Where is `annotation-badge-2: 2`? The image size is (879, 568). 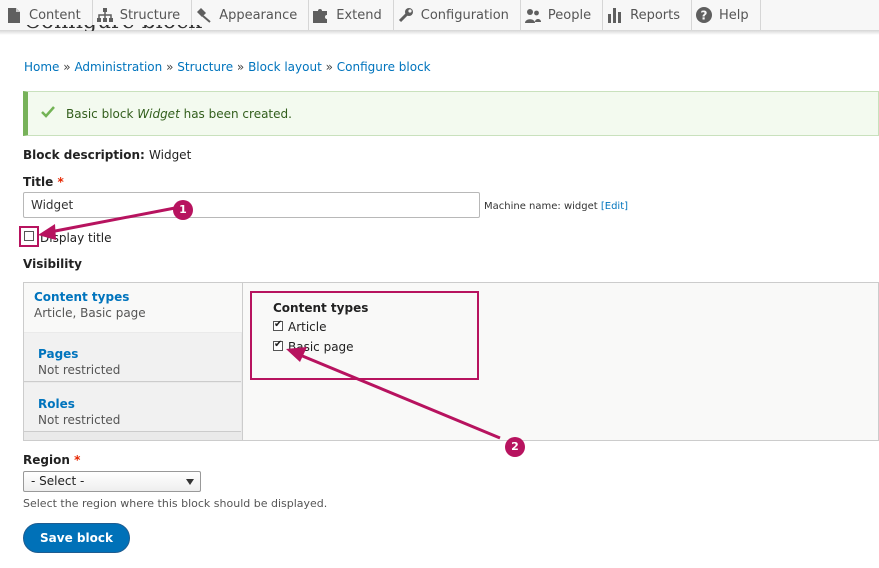
annotation-badge-2: 2 is located at coordinates (515, 447).